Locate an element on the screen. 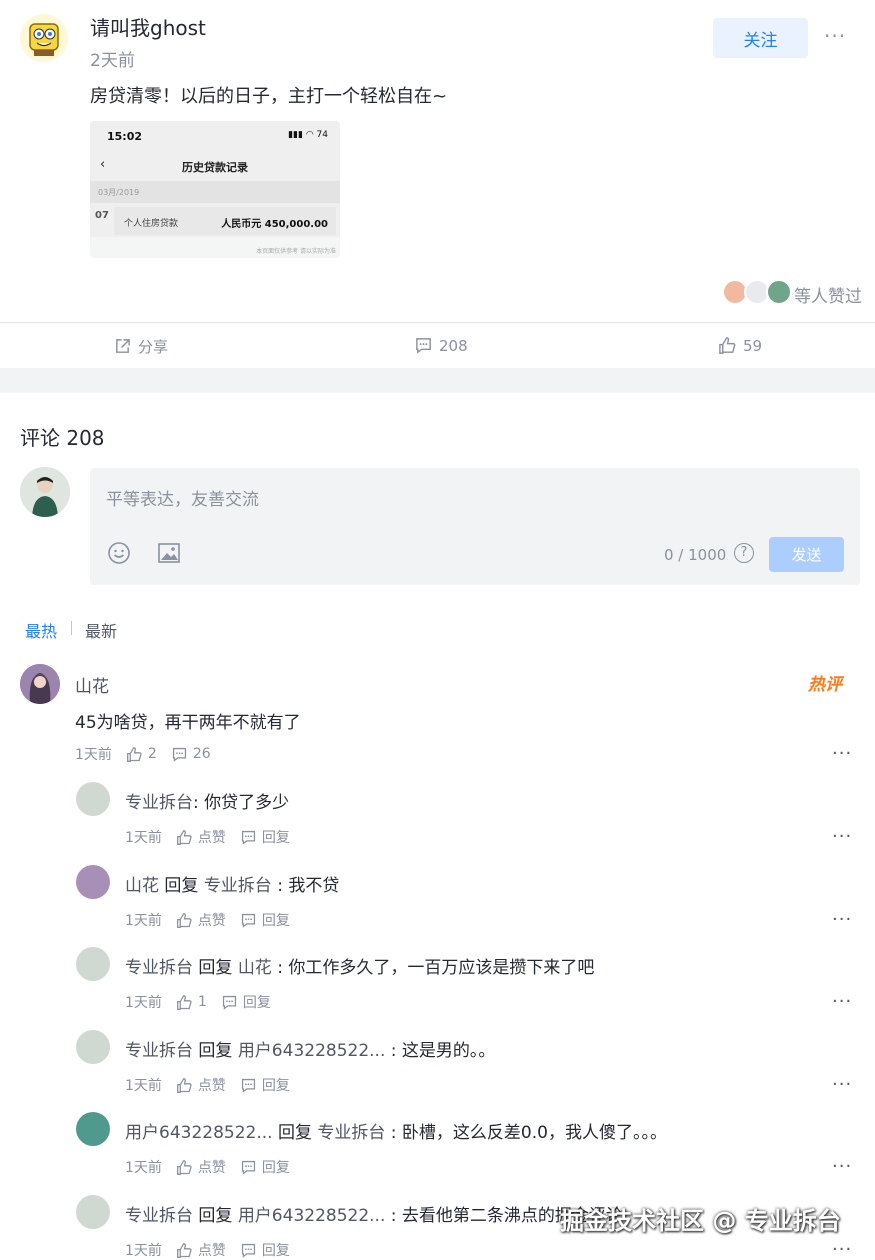  reply-author: 山花 is located at coordinates (142, 886).